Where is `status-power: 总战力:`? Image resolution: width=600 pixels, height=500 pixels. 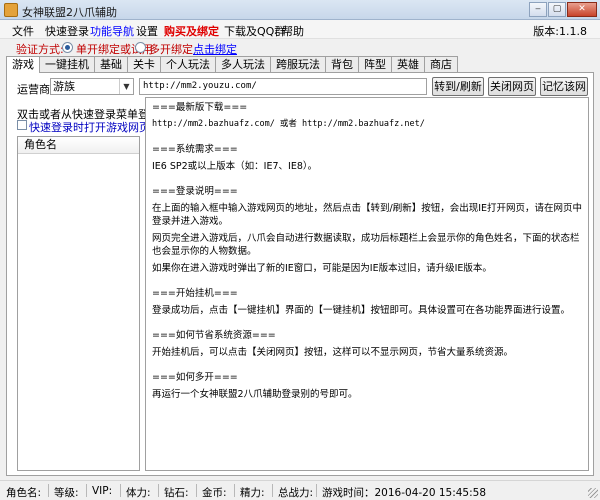 status-power: 总战力: is located at coordinates (296, 493).